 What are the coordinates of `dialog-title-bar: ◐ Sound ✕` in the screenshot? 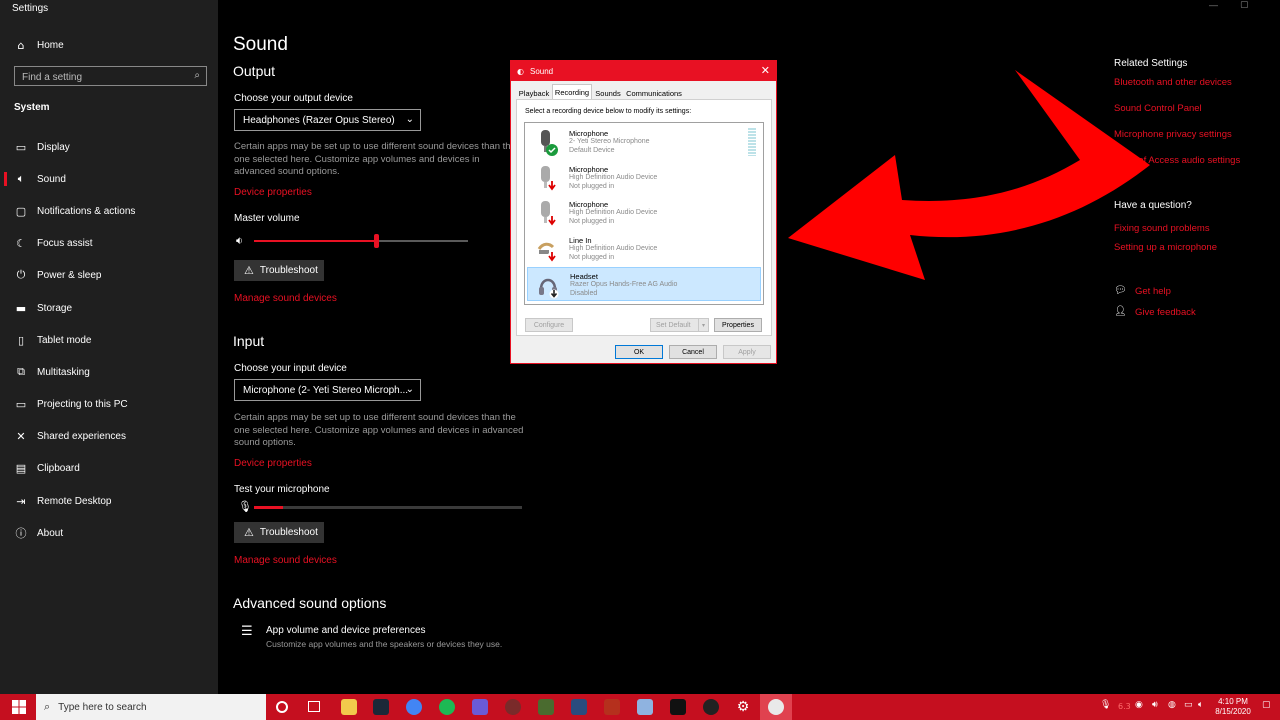 It's located at (643, 71).